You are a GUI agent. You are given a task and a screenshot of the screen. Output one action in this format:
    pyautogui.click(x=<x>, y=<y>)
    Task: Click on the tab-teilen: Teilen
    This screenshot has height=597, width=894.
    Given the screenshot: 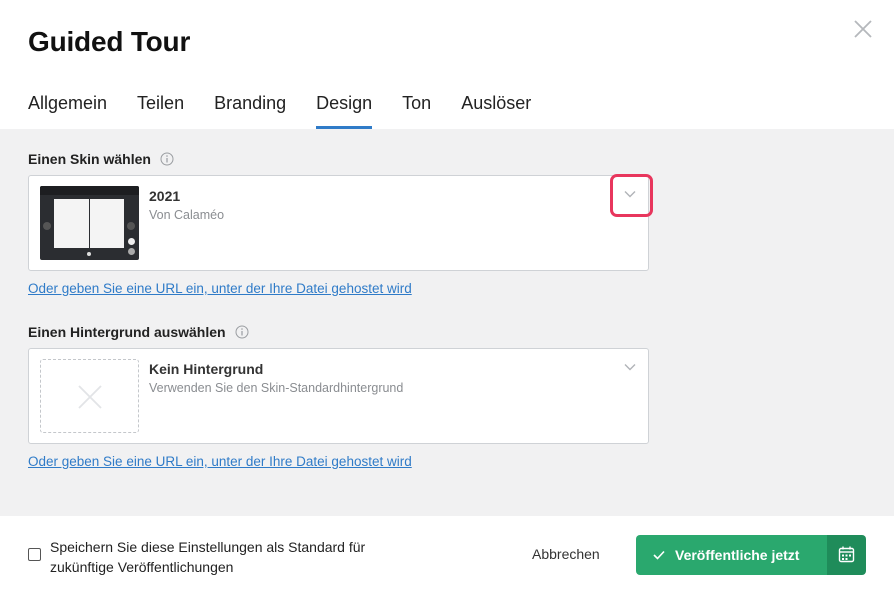 What is the action you would take?
    pyautogui.click(x=160, y=110)
    